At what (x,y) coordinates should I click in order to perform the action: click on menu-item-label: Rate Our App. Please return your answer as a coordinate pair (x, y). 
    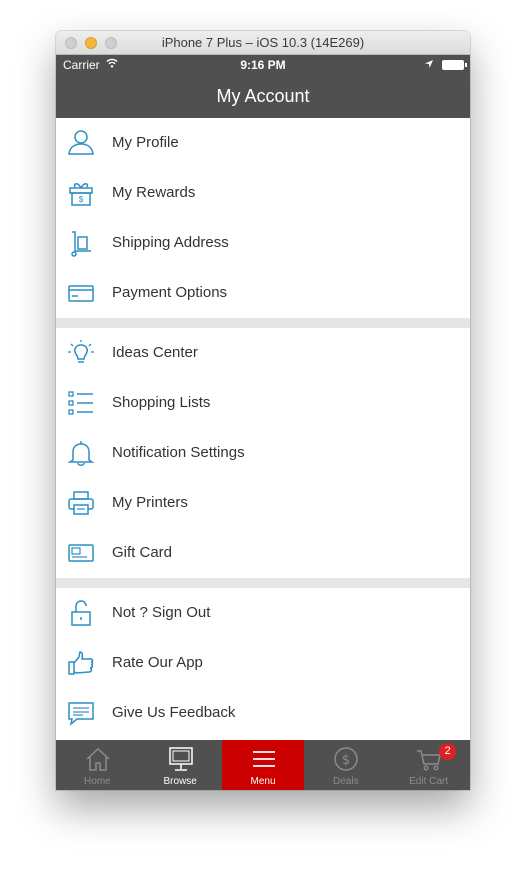
    Looking at the image, I should click on (157, 662).